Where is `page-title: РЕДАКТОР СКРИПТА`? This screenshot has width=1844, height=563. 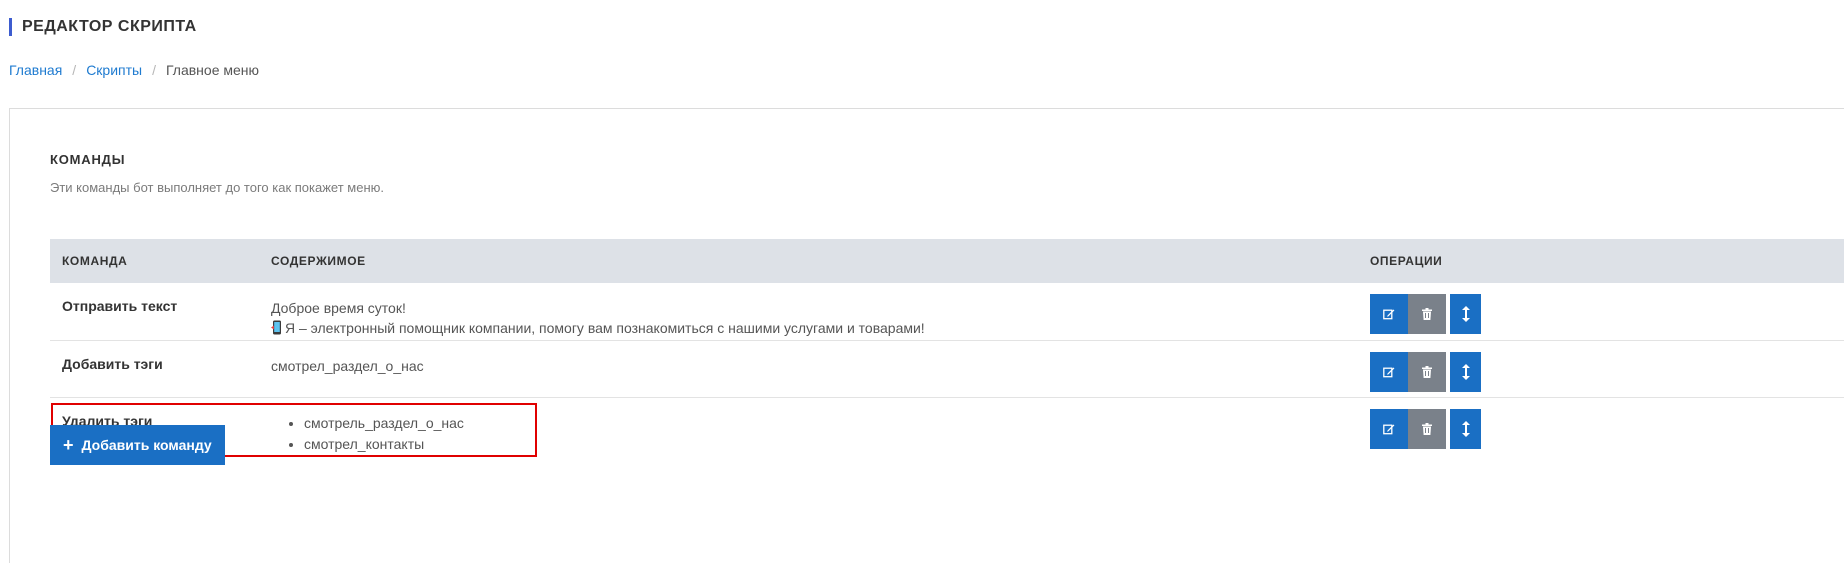 page-title: РЕДАКТОР СКРИПТА is located at coordinates (109, 26).